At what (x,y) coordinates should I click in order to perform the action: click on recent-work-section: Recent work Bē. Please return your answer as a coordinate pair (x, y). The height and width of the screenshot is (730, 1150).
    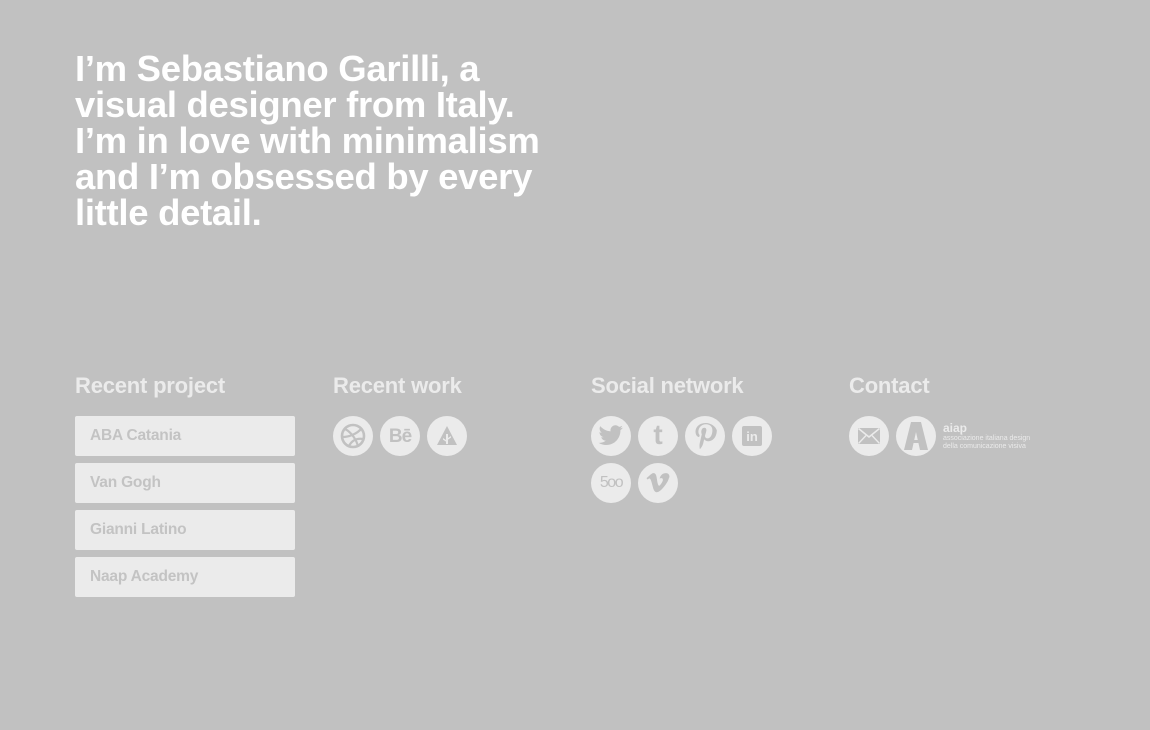
    Looking at the image, I should click on (453, 414).